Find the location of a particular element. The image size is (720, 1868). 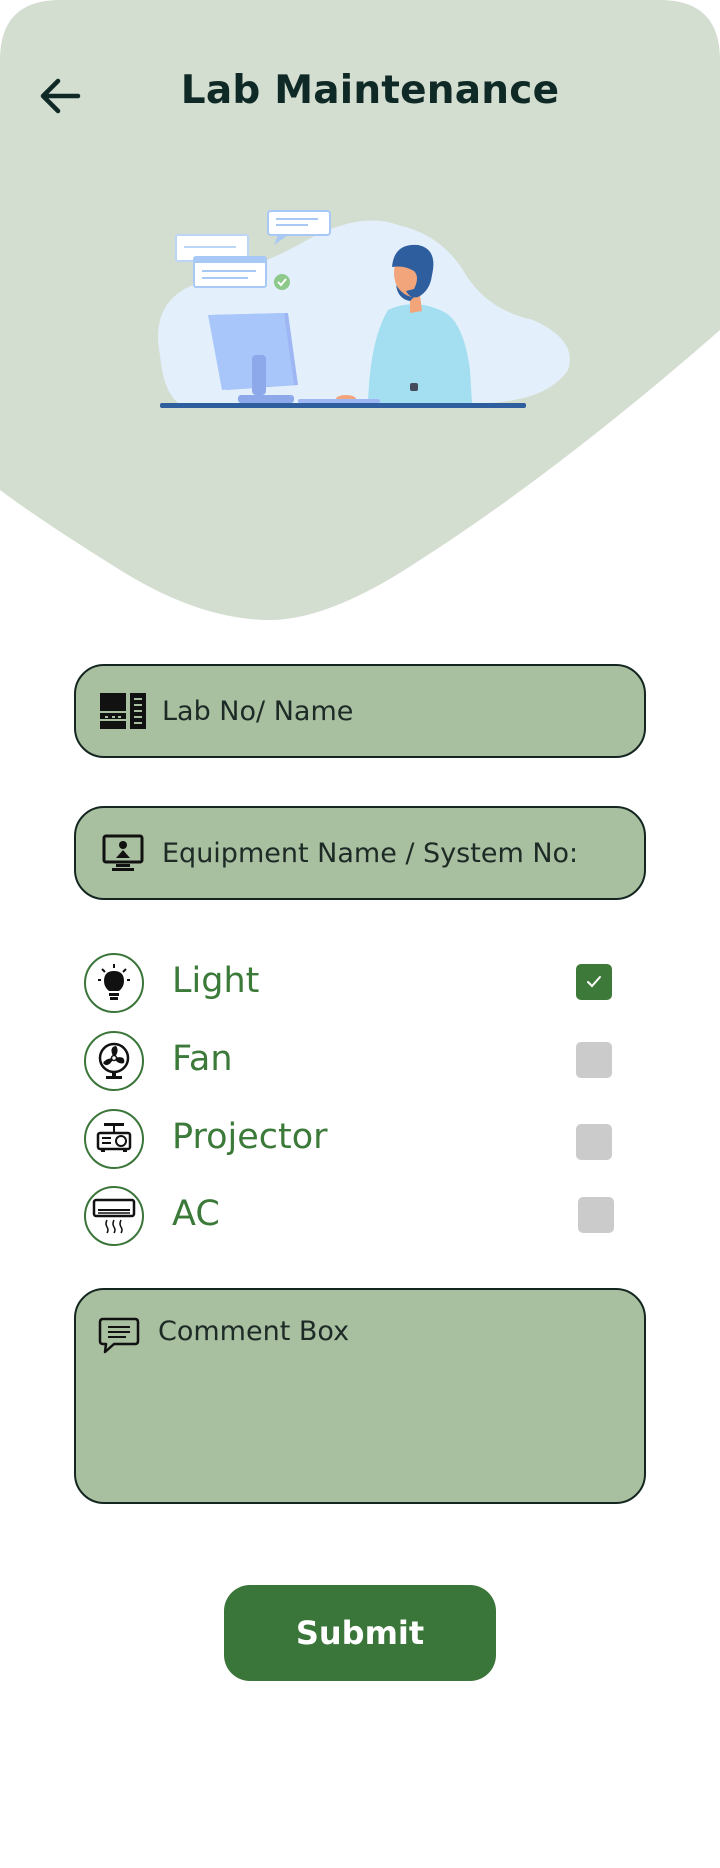

computer-monitor-icon is located at coordinates (123, 853).